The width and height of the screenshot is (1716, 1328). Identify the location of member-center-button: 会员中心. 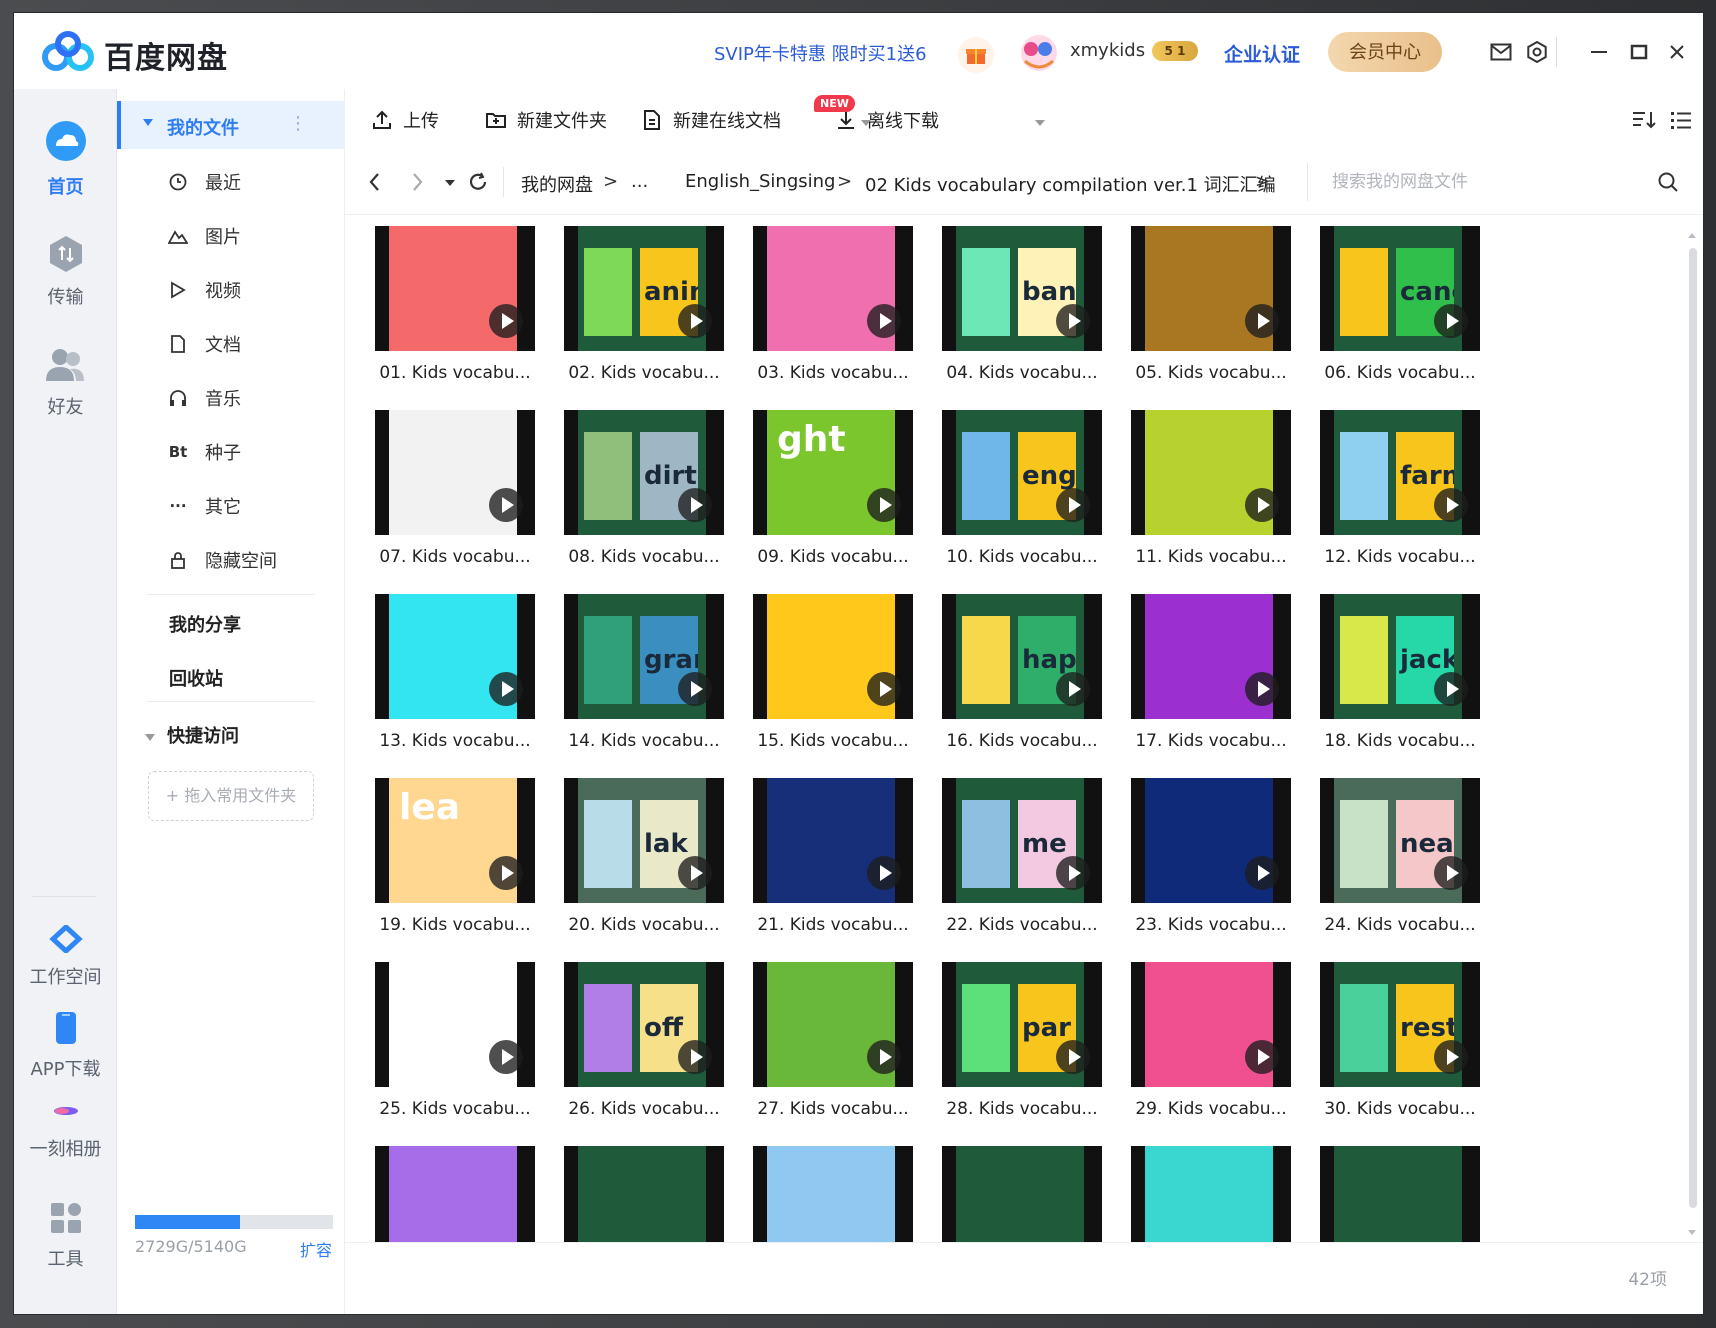
(1385, 52).